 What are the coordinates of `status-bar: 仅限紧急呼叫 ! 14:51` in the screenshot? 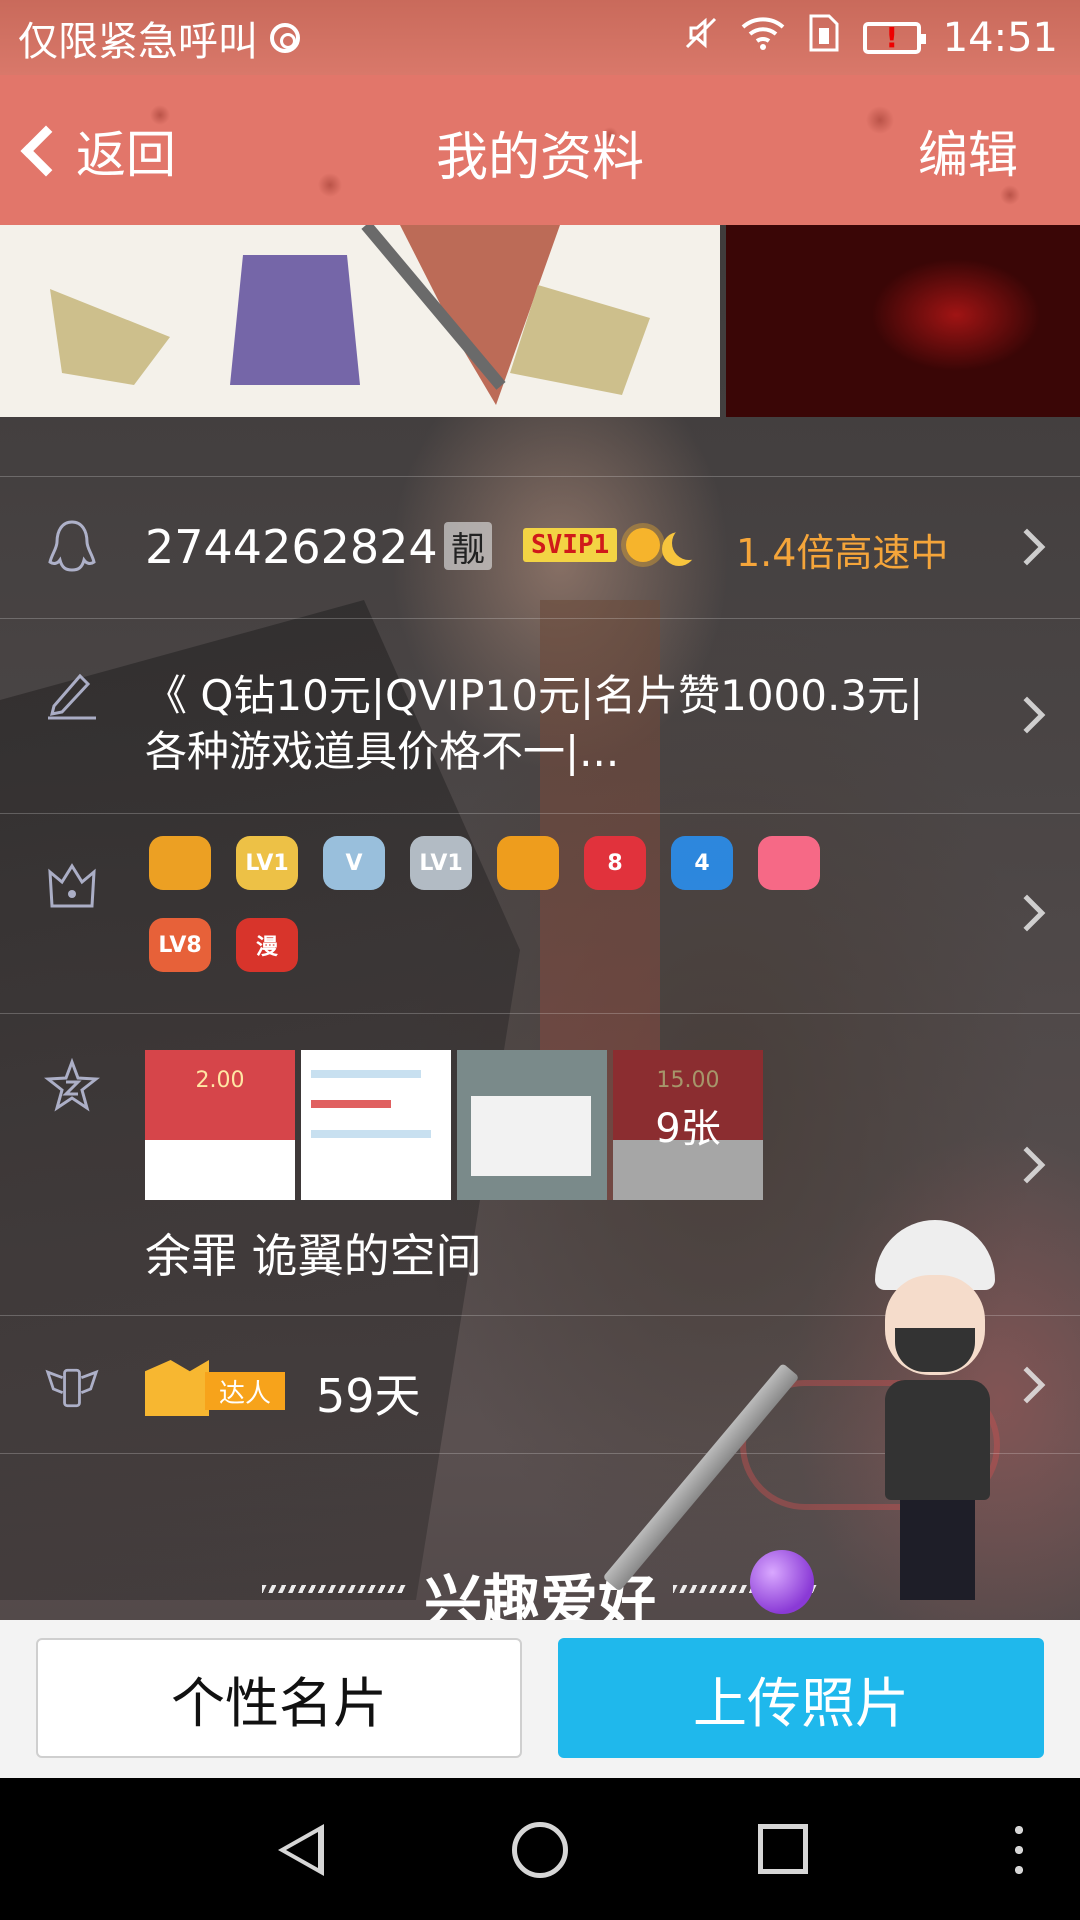 It's located at (540, 37).